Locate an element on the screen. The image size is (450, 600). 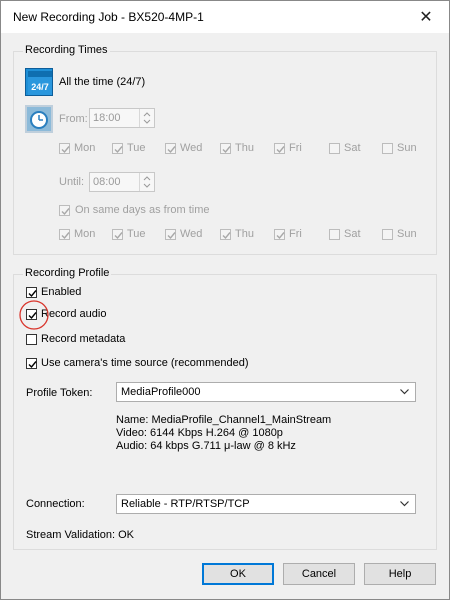
profile-token-select: MediaProfile000 is located at coordinates (266, 392).